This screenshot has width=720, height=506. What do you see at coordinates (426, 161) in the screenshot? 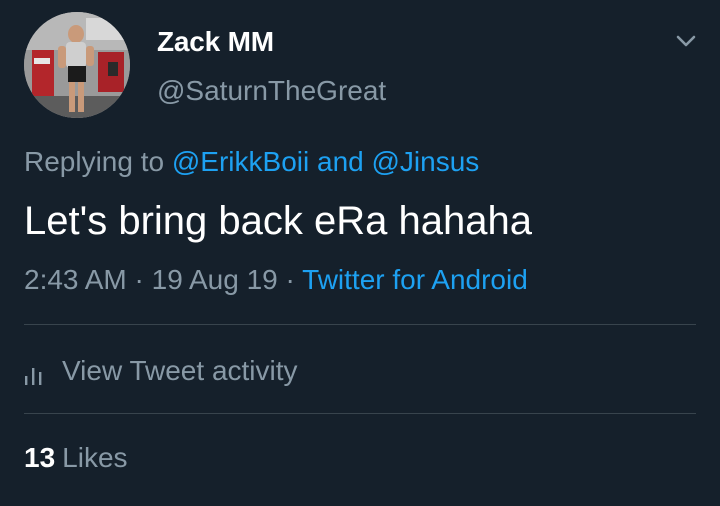
I see `mention-jinsus: @Jinsus` at bounding box center [426, 161].